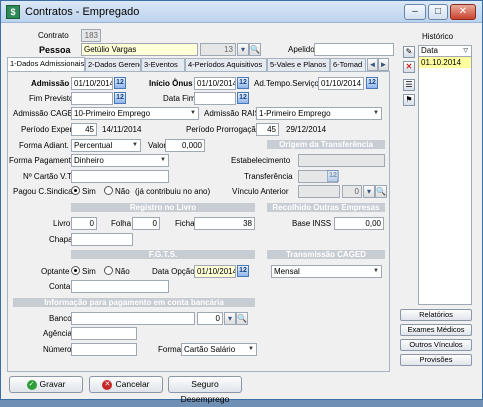 This screenshot has width=483, height=407. What do you see at coordinates (46, 384) in the screenshot?
I see `gravar-button: ✓ Gravar` at bounding box center [46, 384].